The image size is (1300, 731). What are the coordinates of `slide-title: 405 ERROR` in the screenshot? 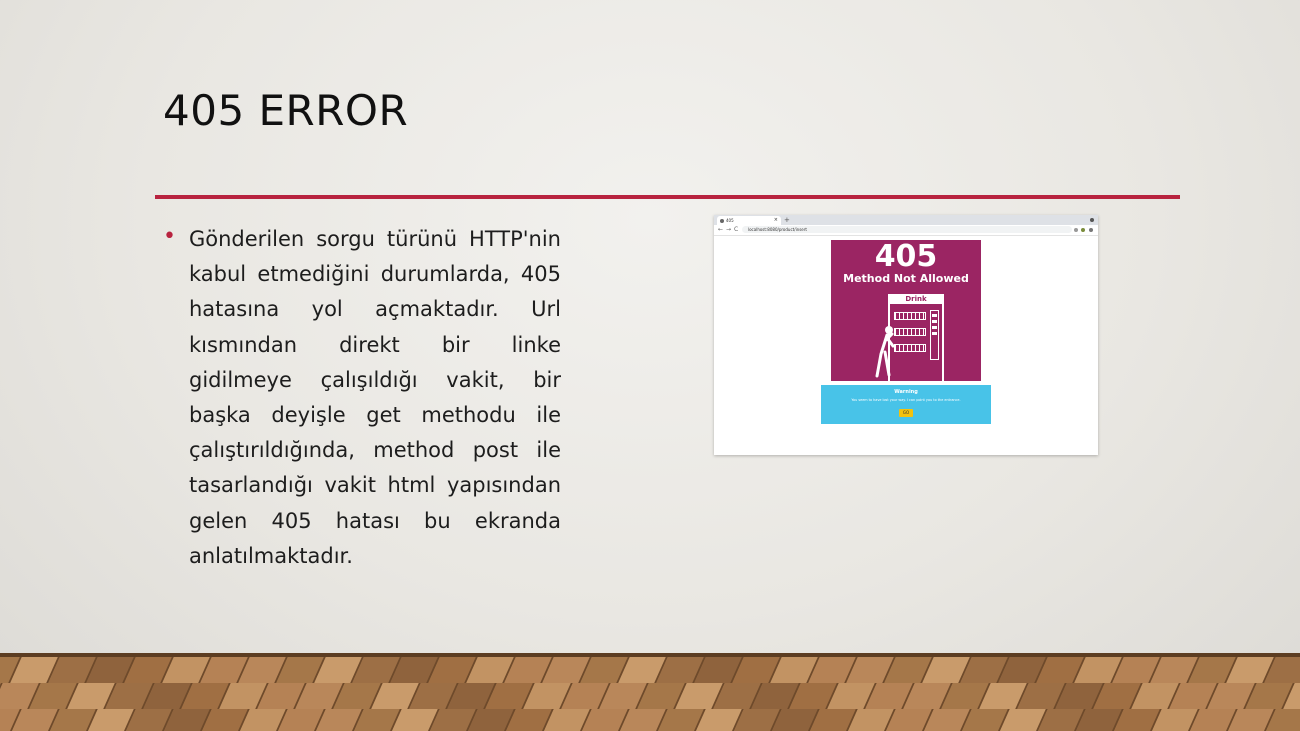 It's located at (286, 110).